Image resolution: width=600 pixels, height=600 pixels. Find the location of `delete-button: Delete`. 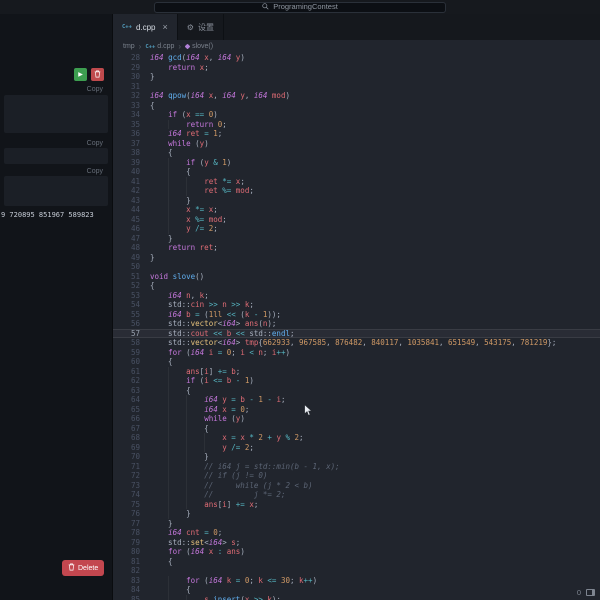

delete-button: Delete is located at coordinates (83, 568).